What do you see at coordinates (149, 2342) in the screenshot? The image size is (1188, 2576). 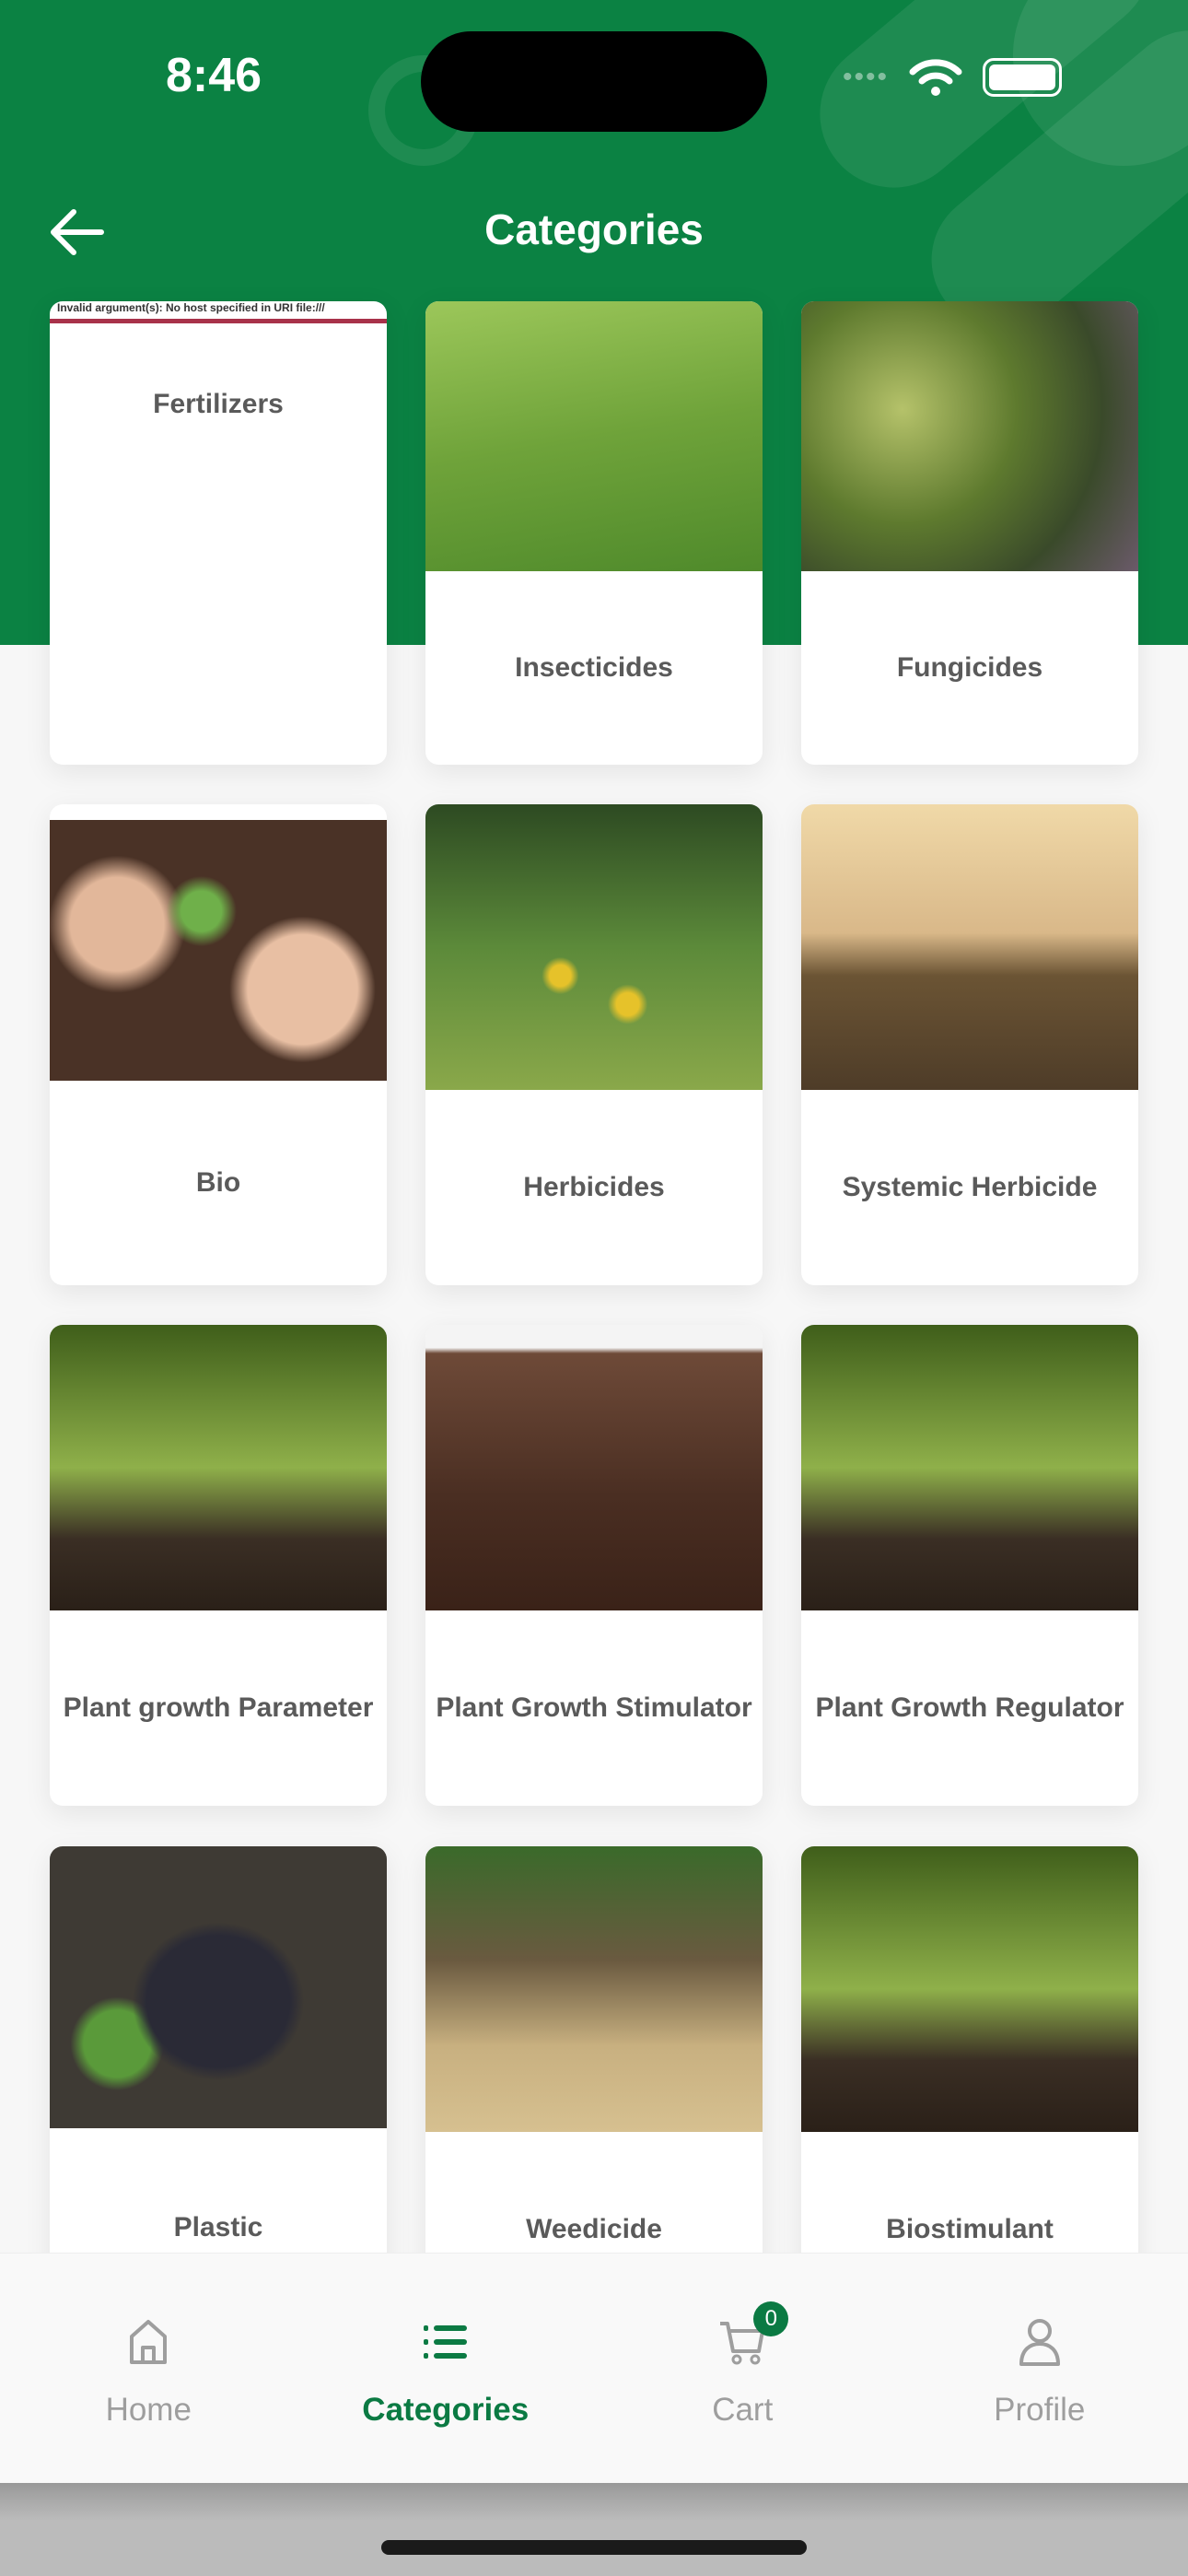 I see `home-icon` at bounding box center [149, 2342].